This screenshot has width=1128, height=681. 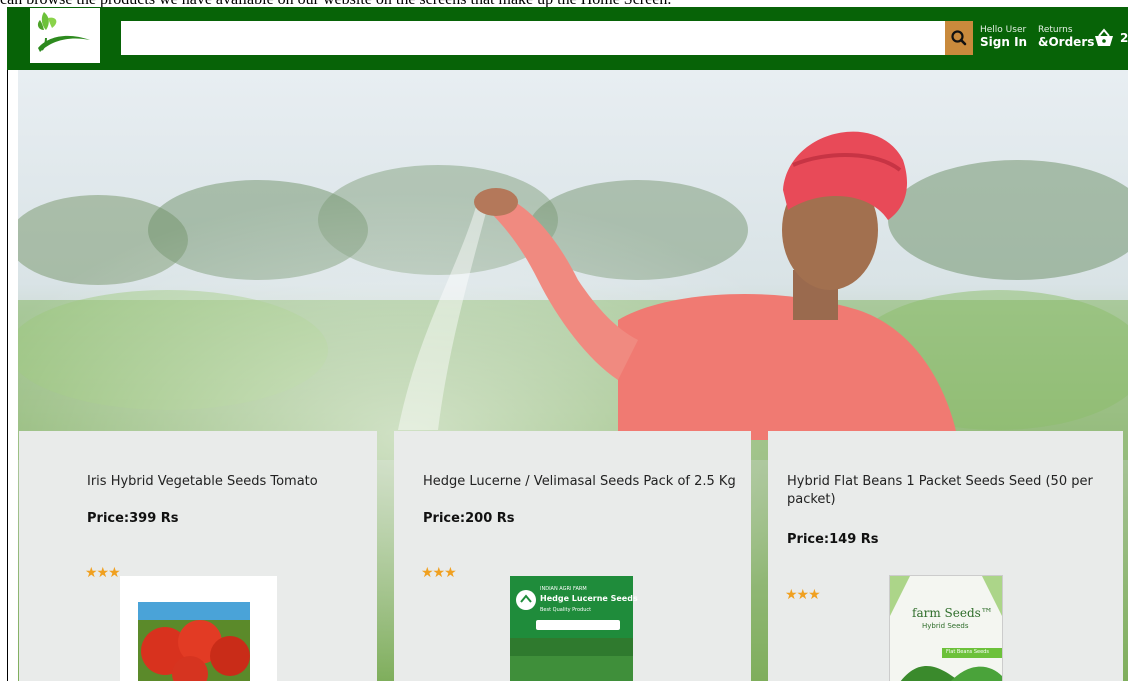 I want to click on basket-icon, so click(x=1104, y=37).